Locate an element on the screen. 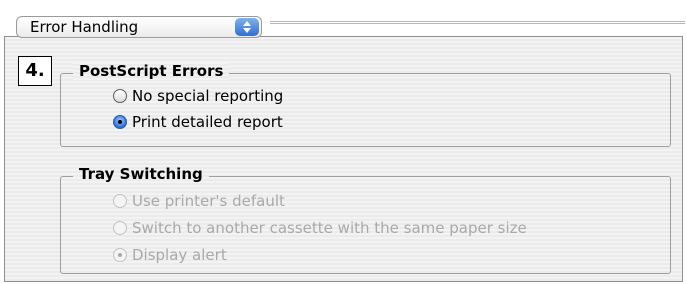 Image resolution: width=687 pixels, height=284 pixels. radio-use-printers-default: Use printer's default is located at coordinates (199, 201).